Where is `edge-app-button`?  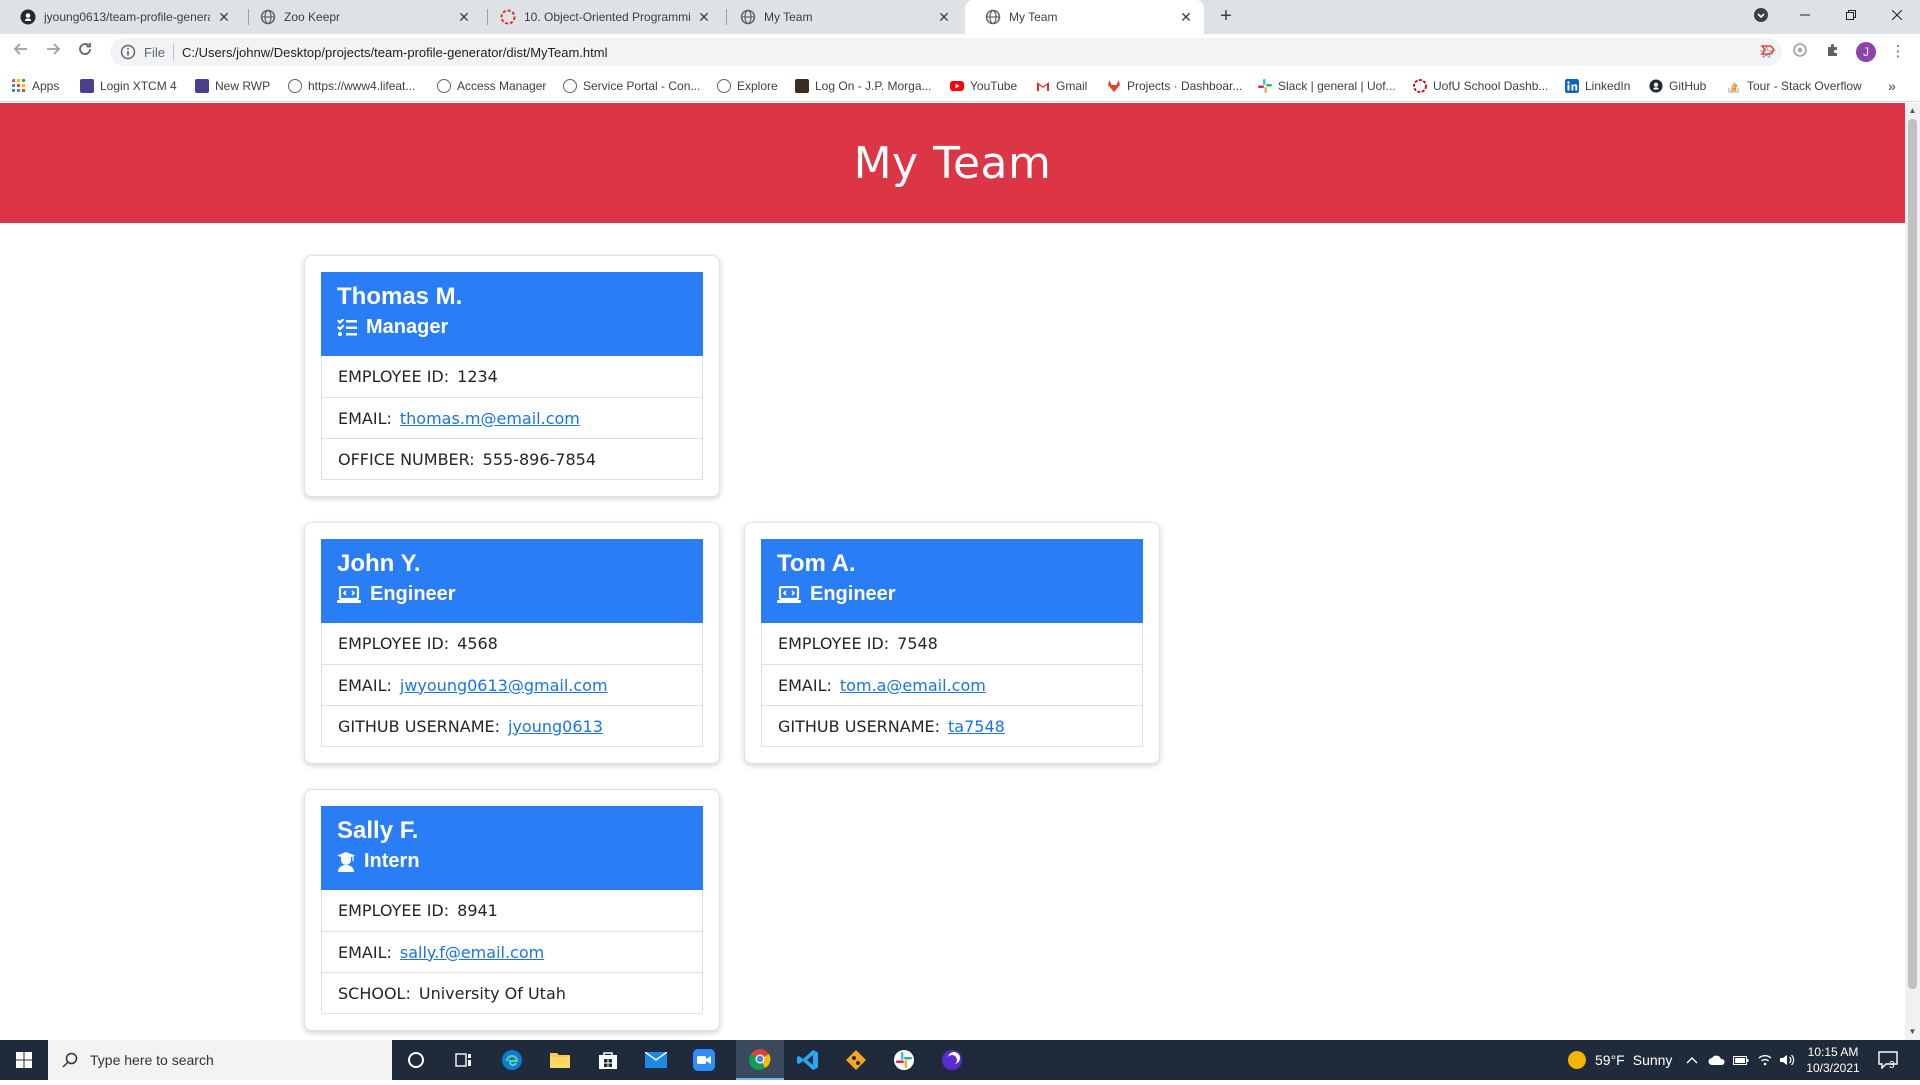 edge-app-button is located at coordinates (512, 1060).